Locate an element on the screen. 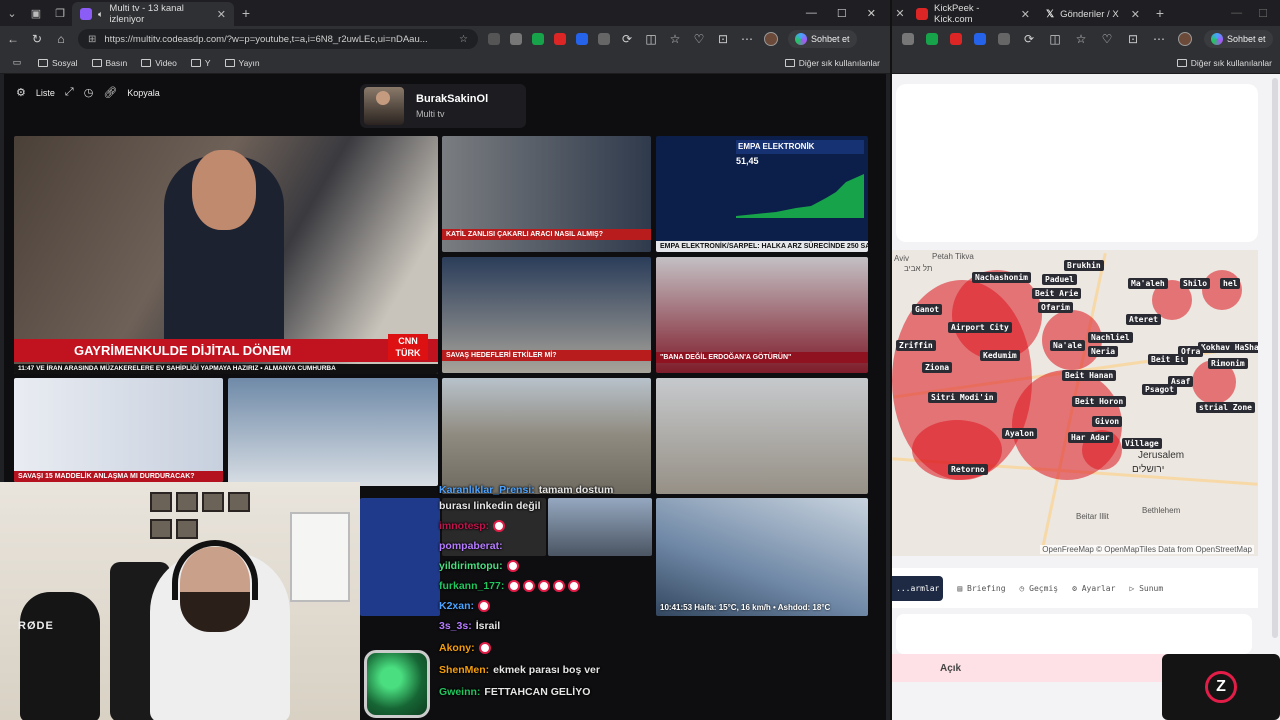 The image size is (1280, 720). copy-button: Kopyala is located at coordinates (143, 93).